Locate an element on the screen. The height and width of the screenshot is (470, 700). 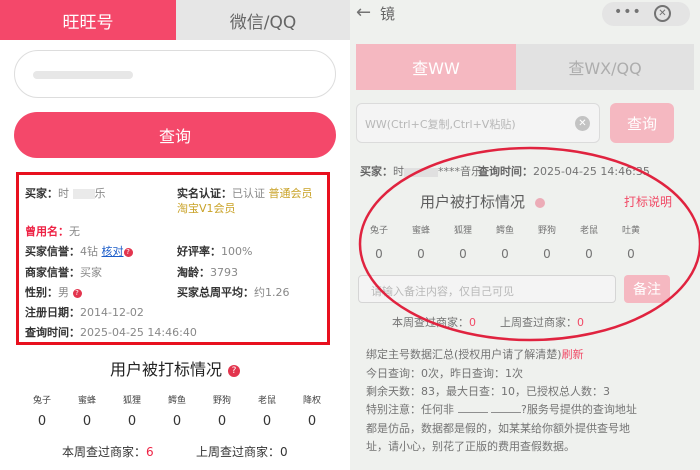
help-icon is located at coordinates (539, 202).